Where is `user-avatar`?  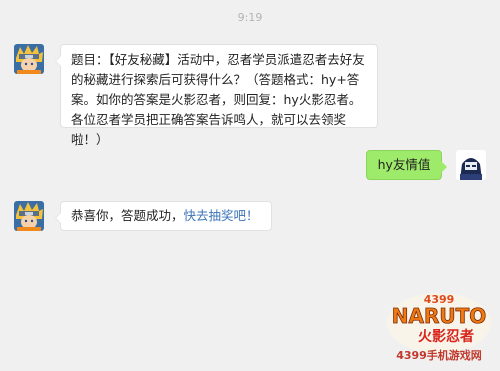 user-avatar is located at coordinates (471, 165).